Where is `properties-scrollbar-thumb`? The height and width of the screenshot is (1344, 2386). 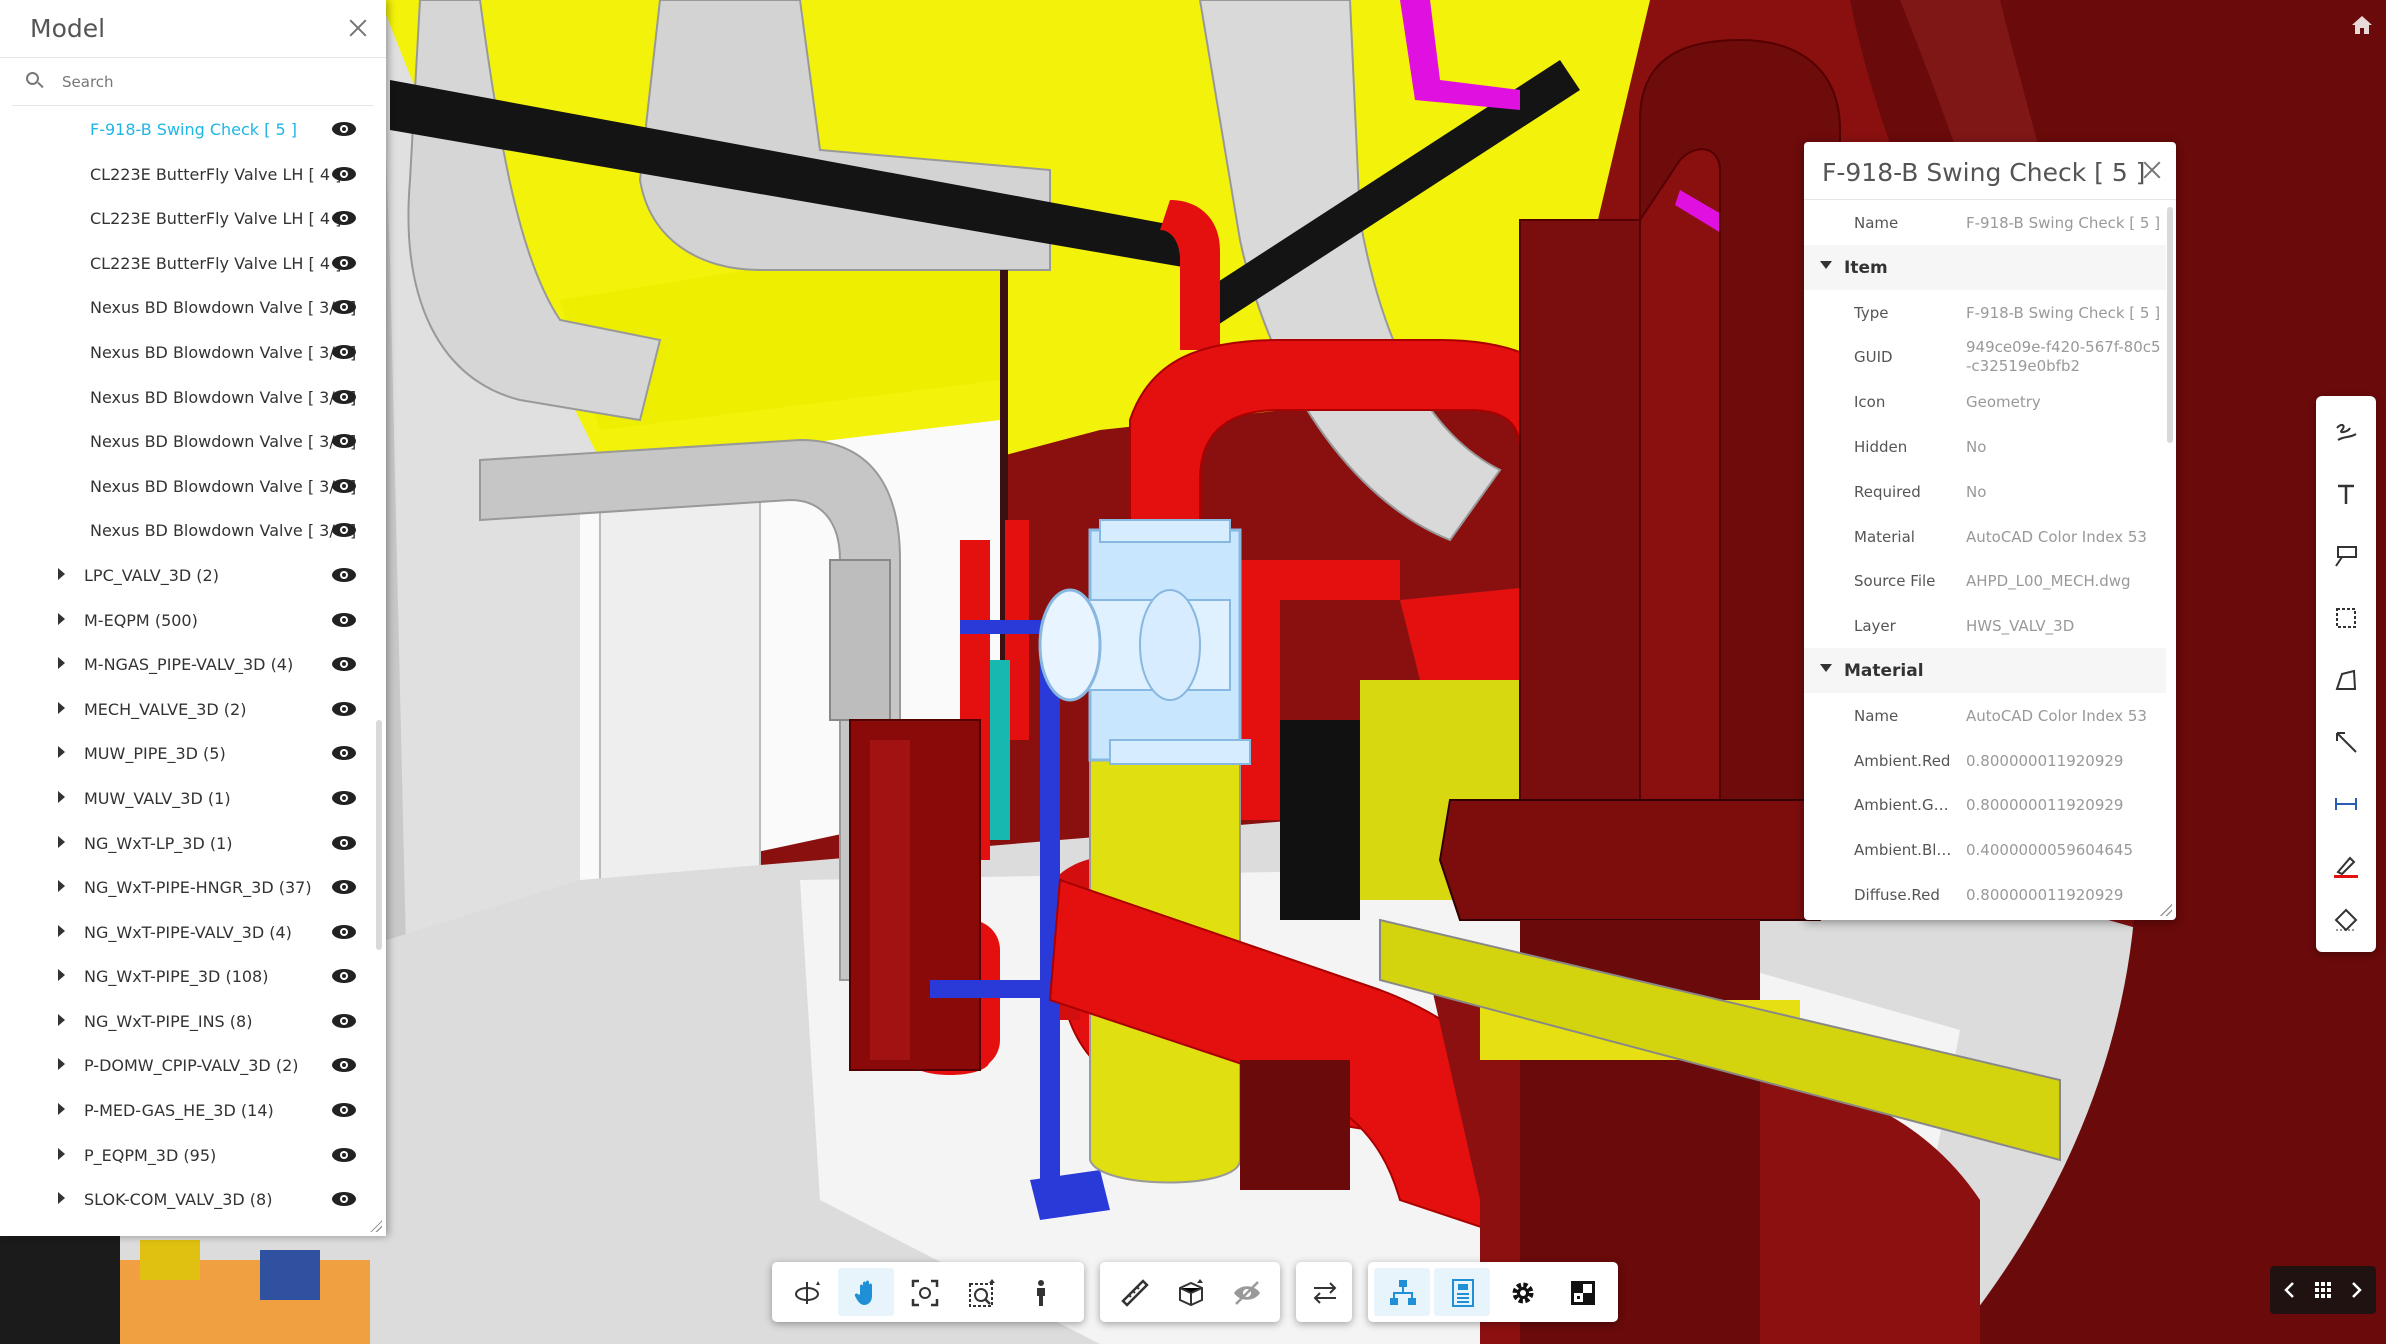
properties-scrollbar-thumb is located at coordinates (2170, 325).